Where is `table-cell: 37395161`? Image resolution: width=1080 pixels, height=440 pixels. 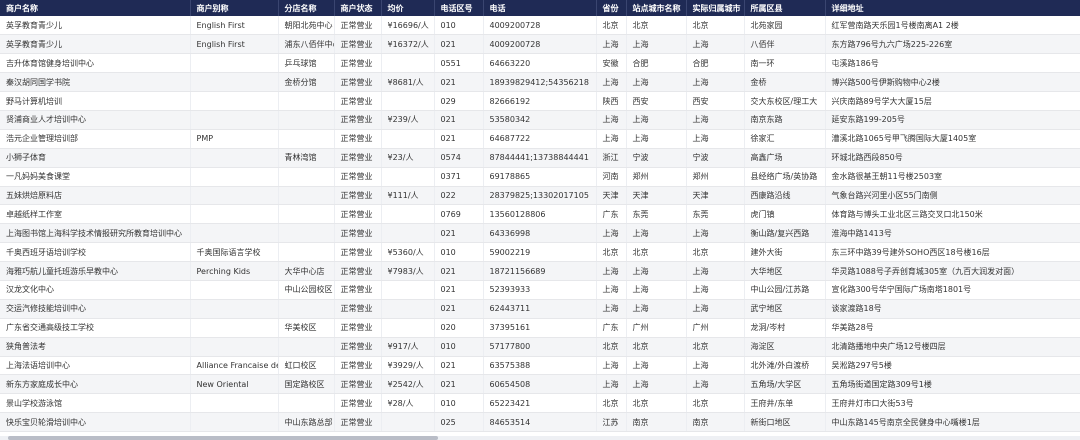
table-cell: 37395161 is located at coordinates (540, 328).